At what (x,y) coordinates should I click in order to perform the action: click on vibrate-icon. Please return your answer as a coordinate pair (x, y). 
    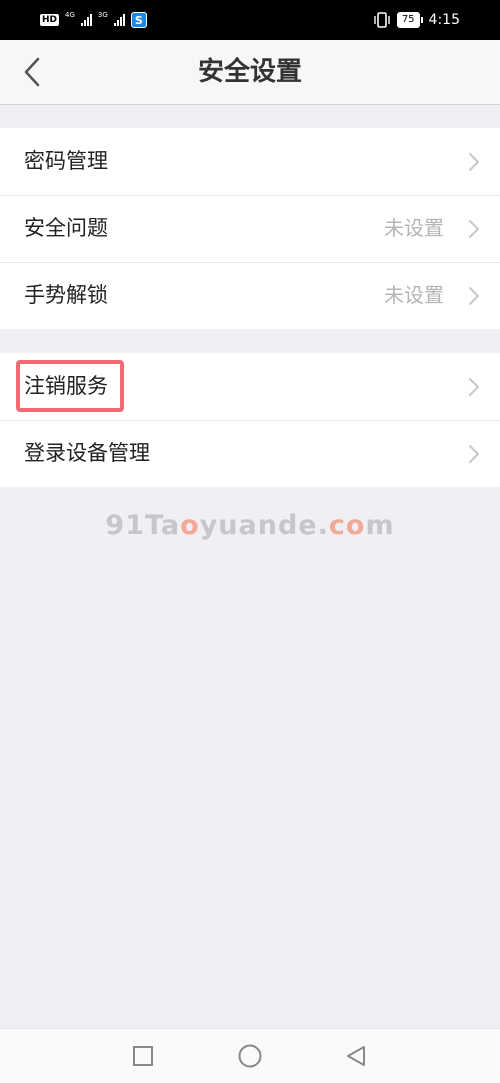
    Looking at the image, I should click on (382, 20).